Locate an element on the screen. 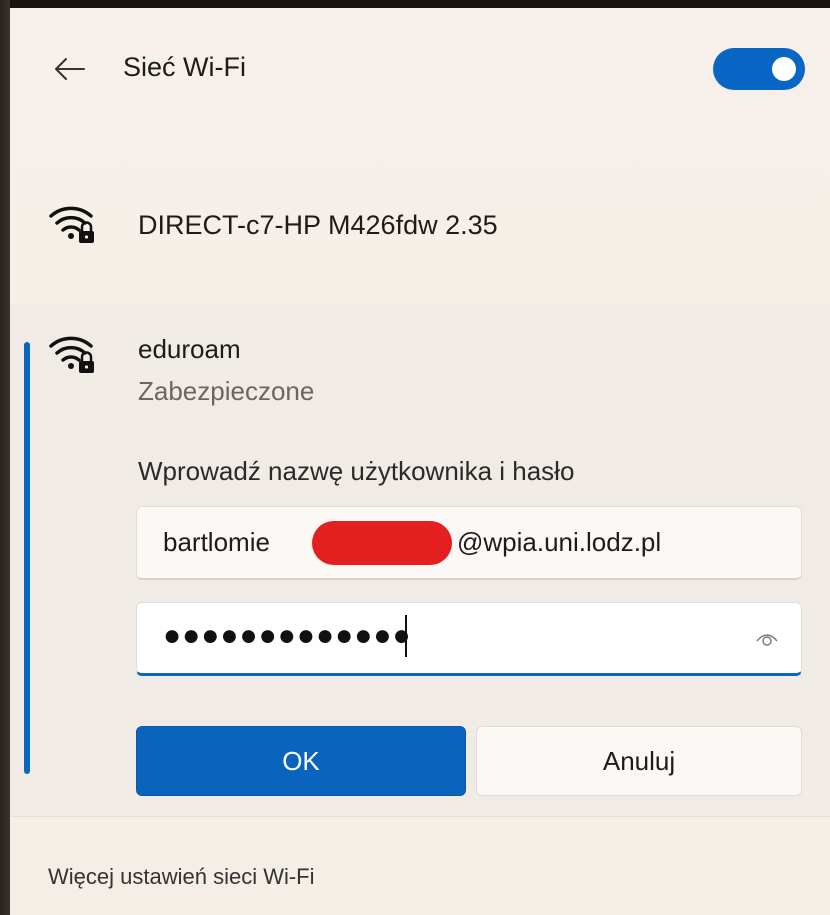 This screenshot has height=915, width=830. selection-accent-bar is located at coordinates (27, 558).